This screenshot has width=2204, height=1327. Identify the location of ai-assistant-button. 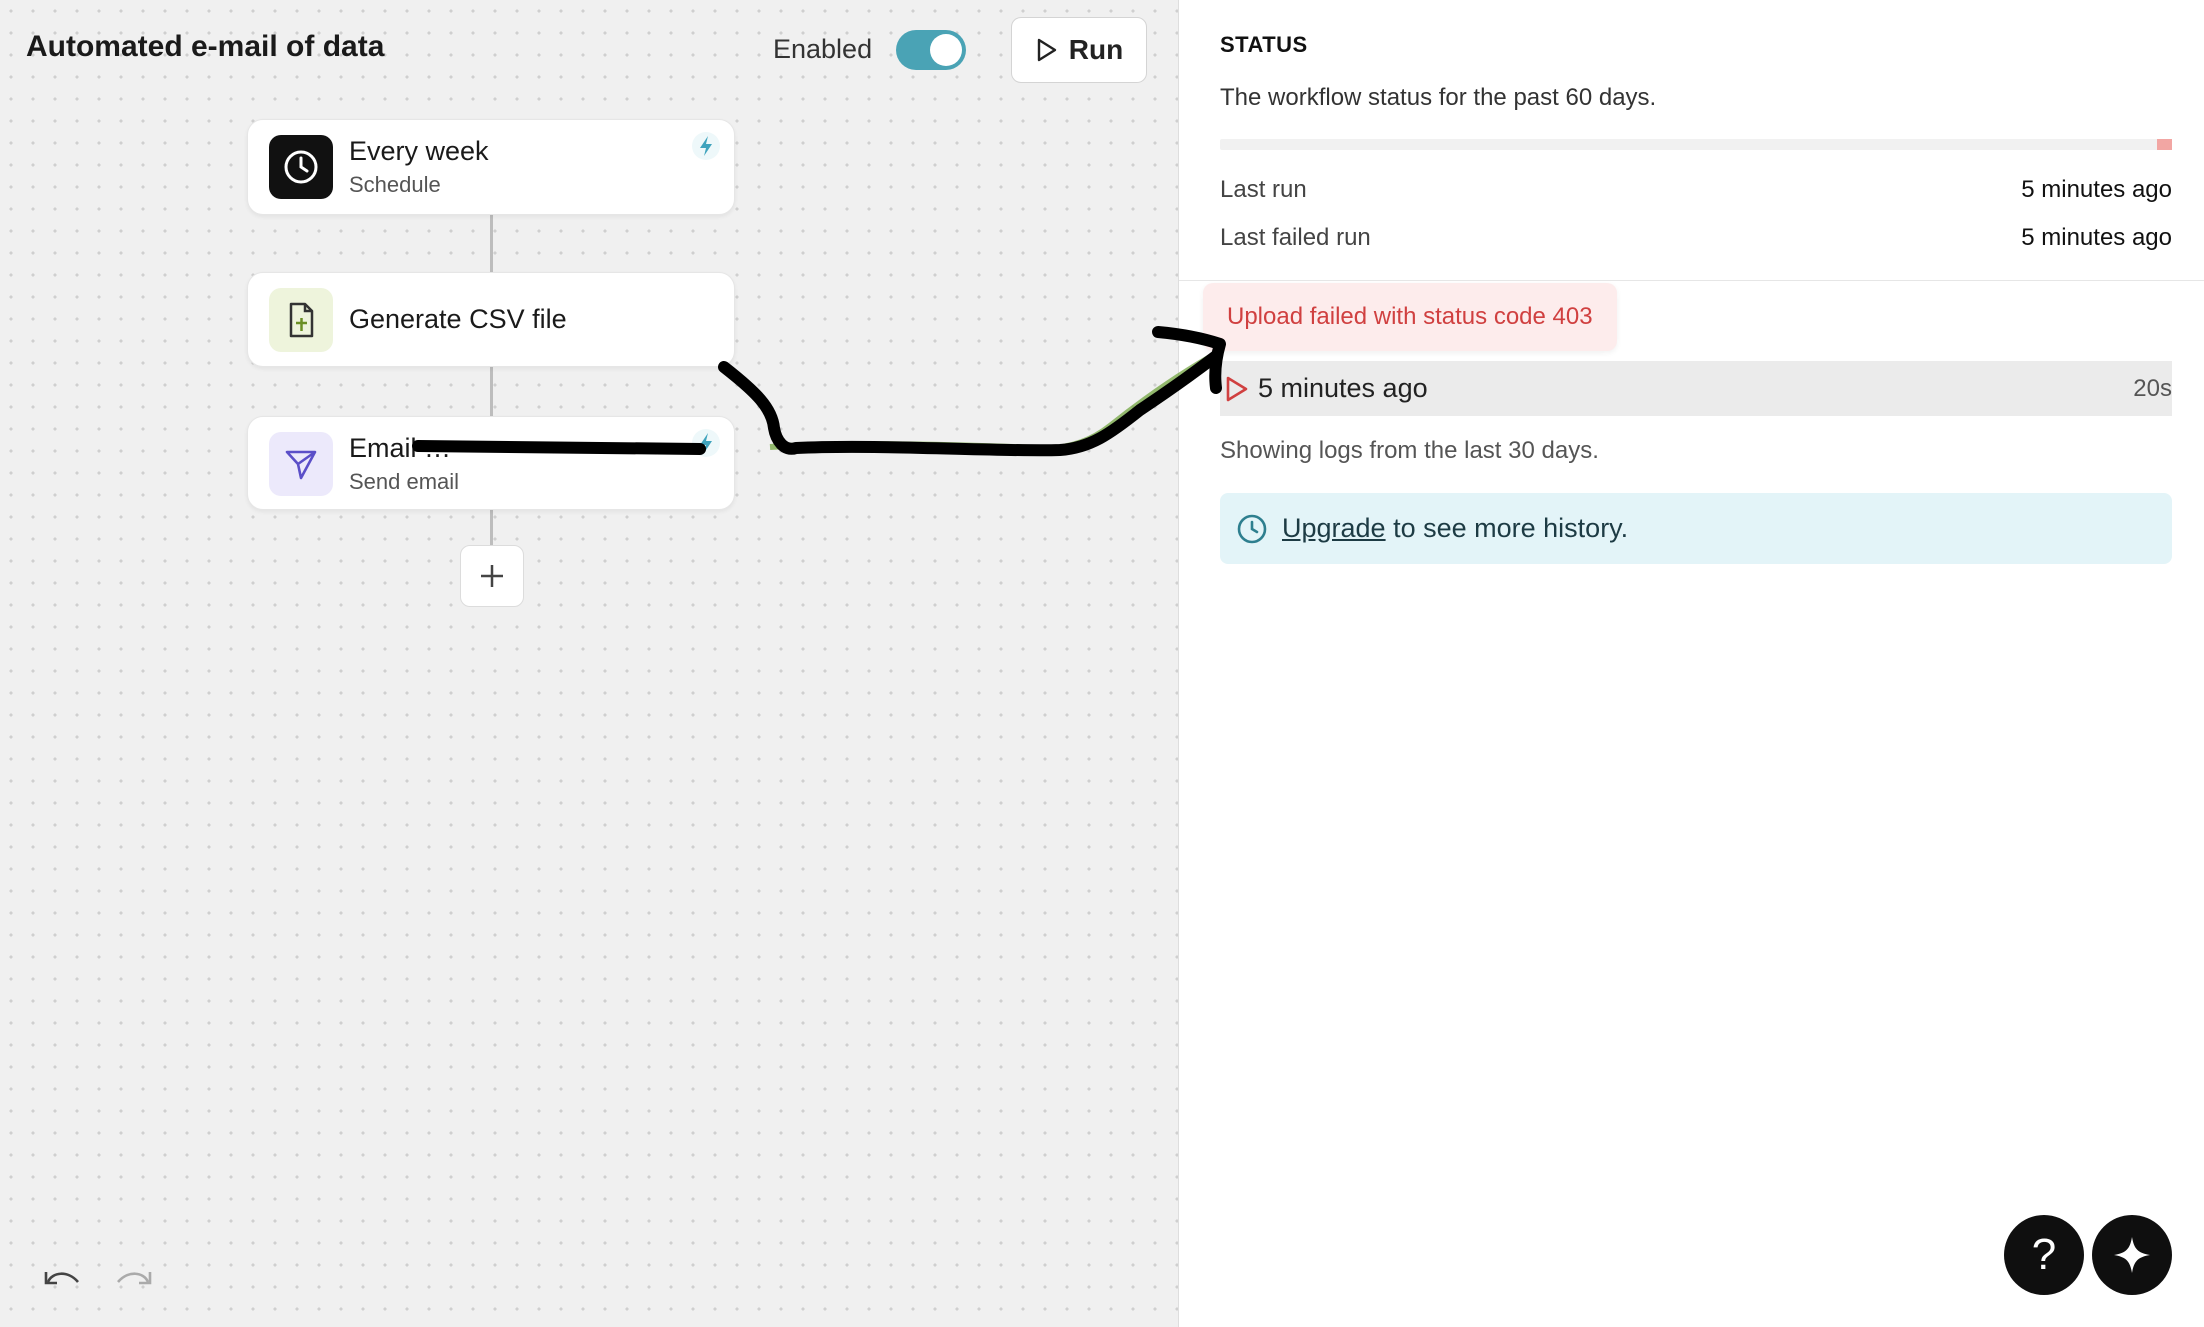
(2132, 1255).